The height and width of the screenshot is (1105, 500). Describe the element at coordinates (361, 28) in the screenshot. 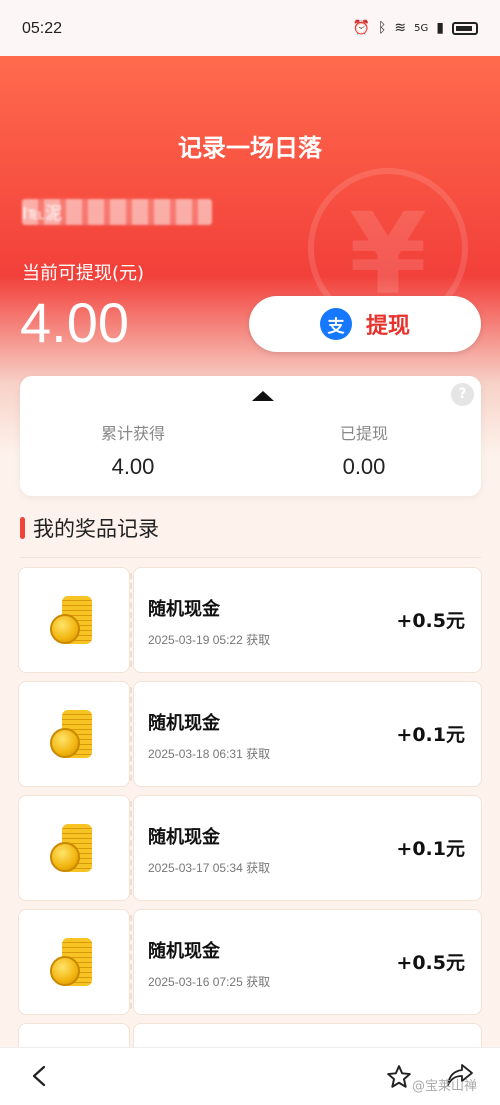

I see `alarm-icon: ⏰` at that location.